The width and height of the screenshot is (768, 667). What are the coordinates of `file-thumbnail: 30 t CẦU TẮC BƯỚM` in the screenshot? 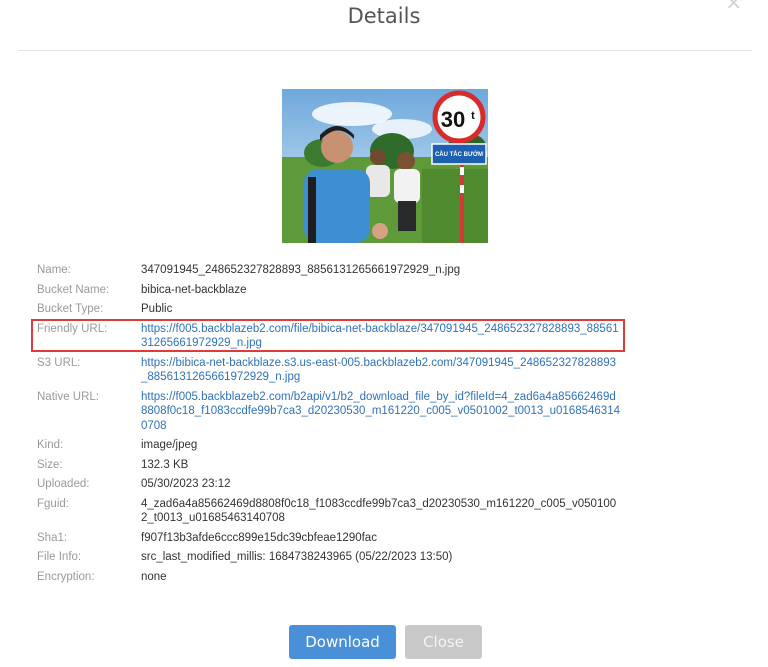 It's located at (385, 166).